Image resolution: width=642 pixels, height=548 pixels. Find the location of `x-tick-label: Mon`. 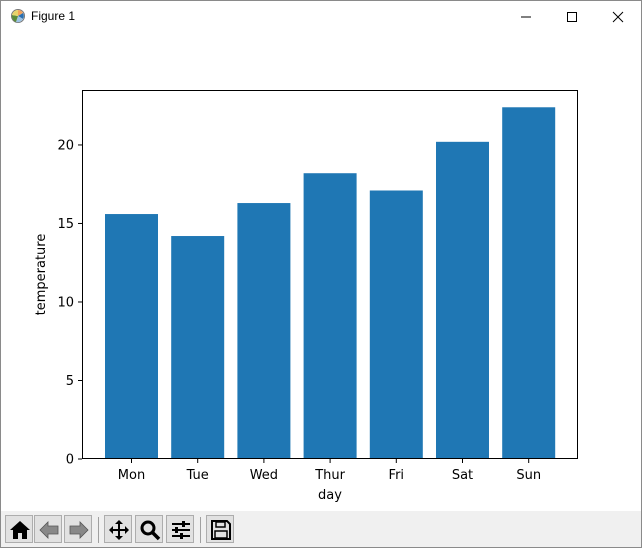

x-tick-label: Mon is located at coordinates (131, 475).